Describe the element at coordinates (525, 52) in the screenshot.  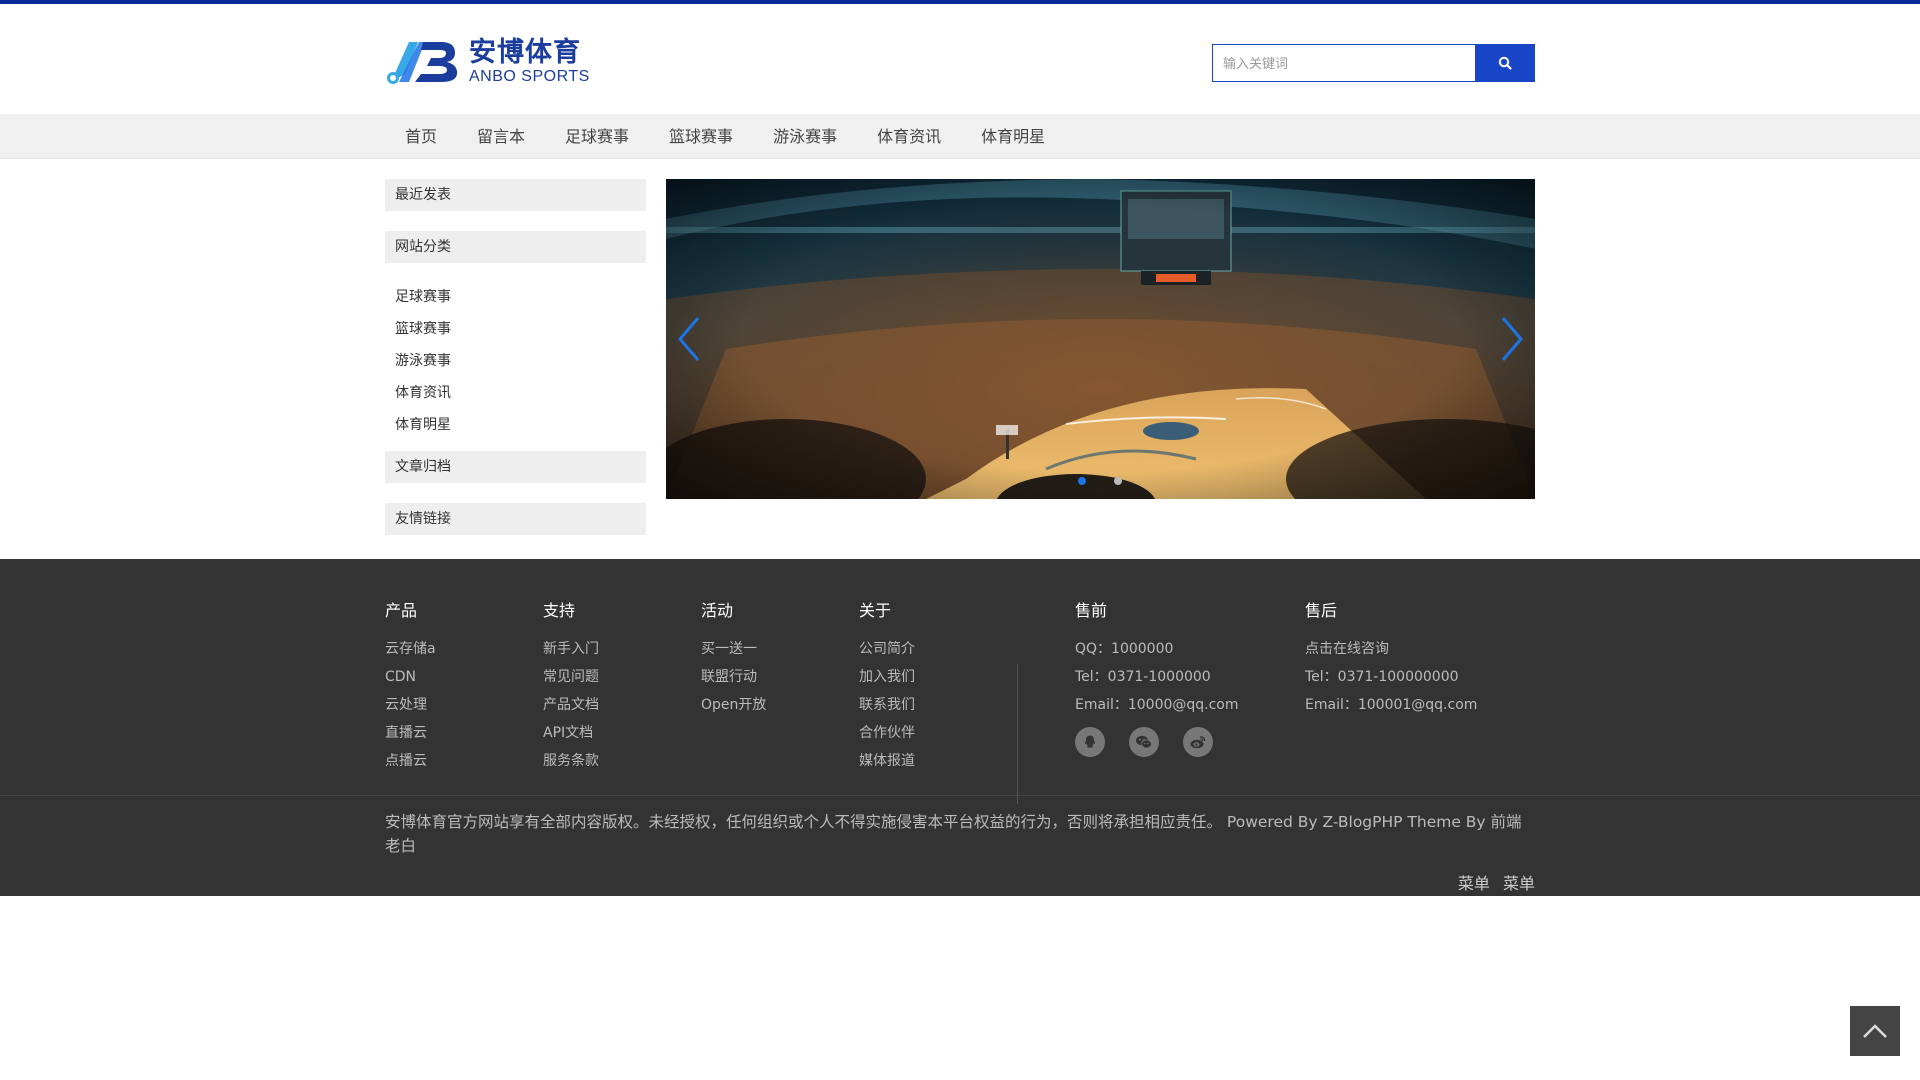
I see `logo-title: 安博体育` at that location.